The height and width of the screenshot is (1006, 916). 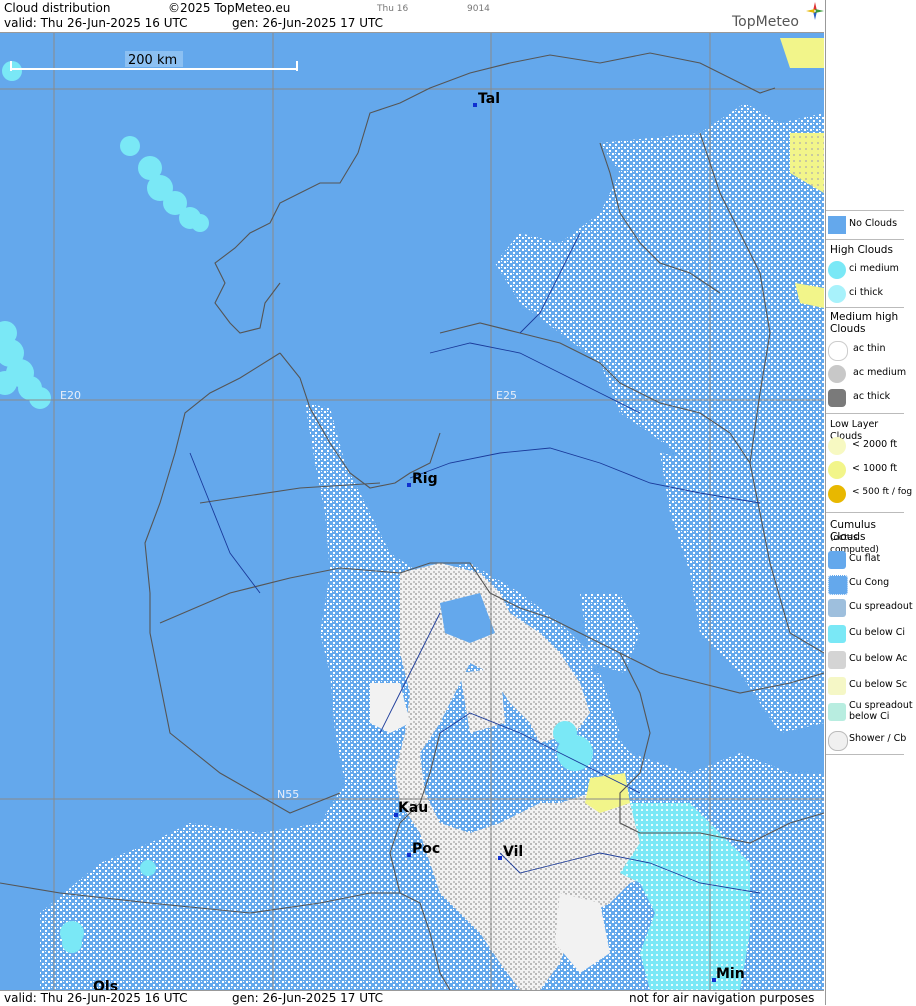 What do you see at coordinates (837, 686) in the screenshot?
I see `cu-below-sc-swatch` at bounding box center [837, 686].